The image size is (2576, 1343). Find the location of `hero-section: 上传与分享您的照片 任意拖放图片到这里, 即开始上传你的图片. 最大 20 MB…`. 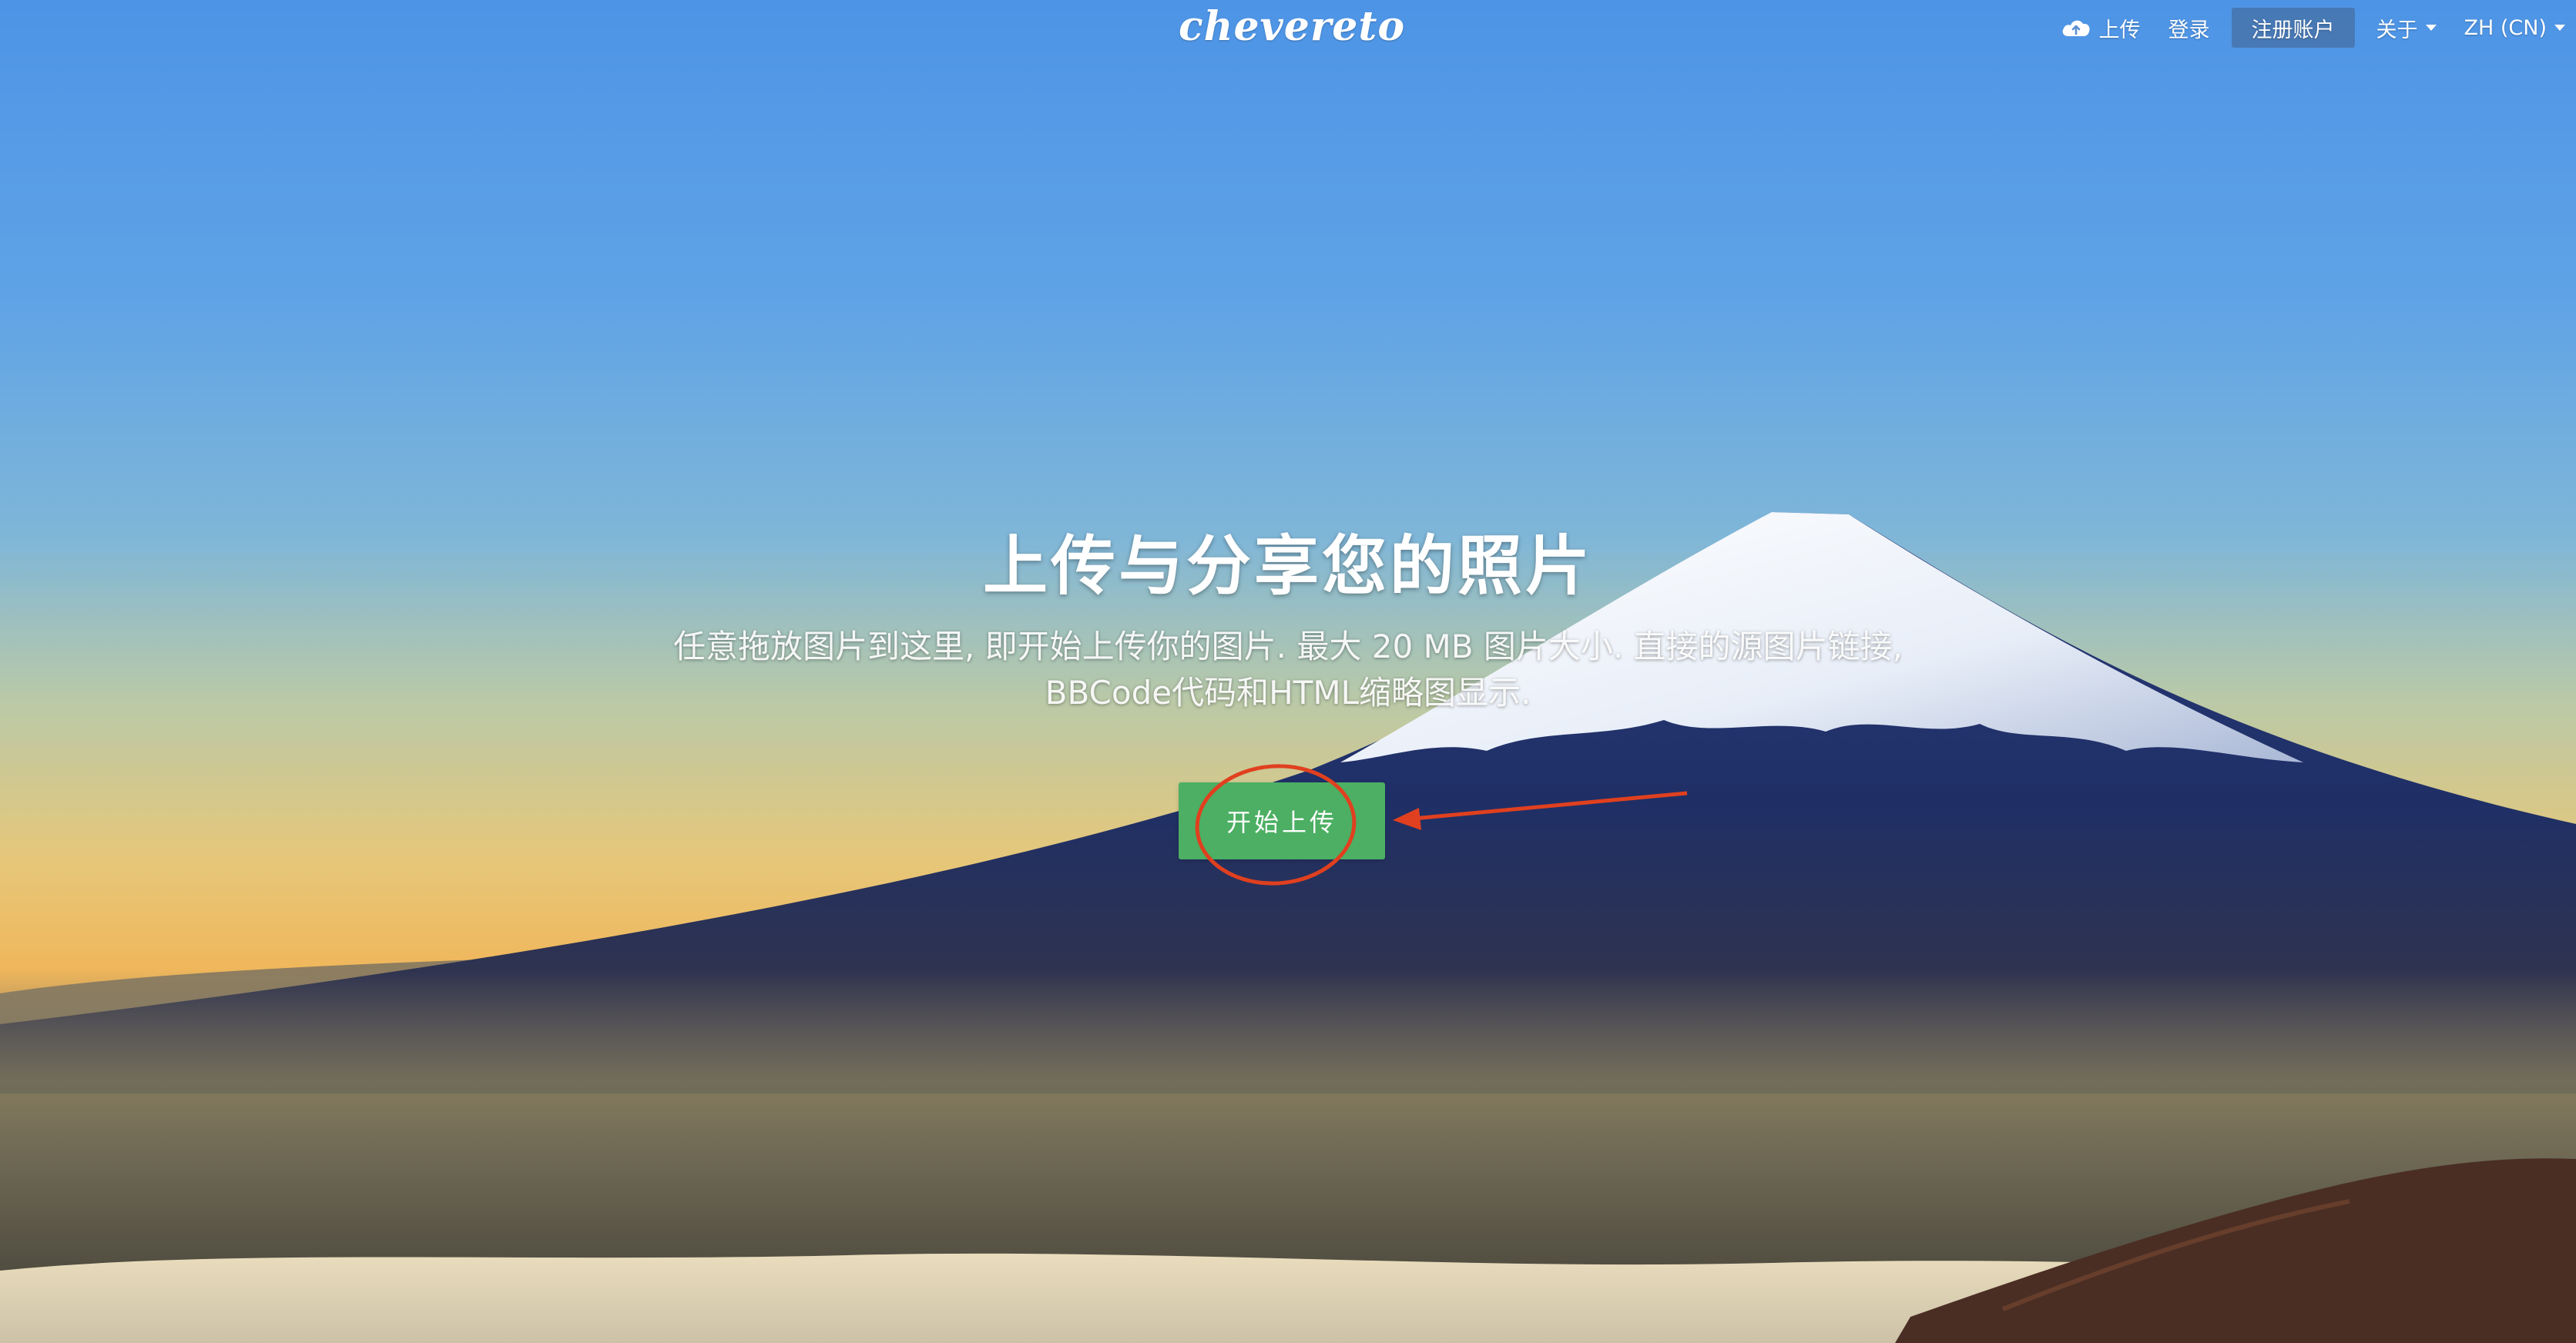

hero-section: 上传与分享您的照片 任意拖放图片到这里, 即开始上传你的图片. 最大 20 MB… is located at coordinates (1288, 620).